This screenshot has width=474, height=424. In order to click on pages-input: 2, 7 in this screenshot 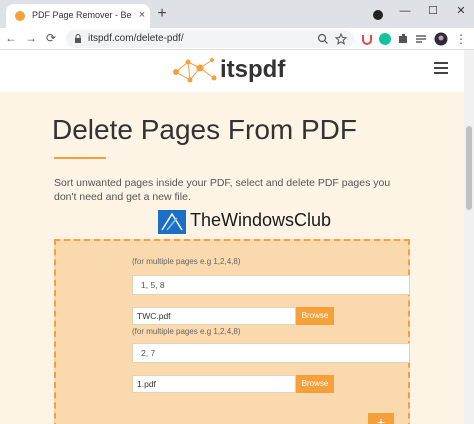, I will do `click(271, 353)`.